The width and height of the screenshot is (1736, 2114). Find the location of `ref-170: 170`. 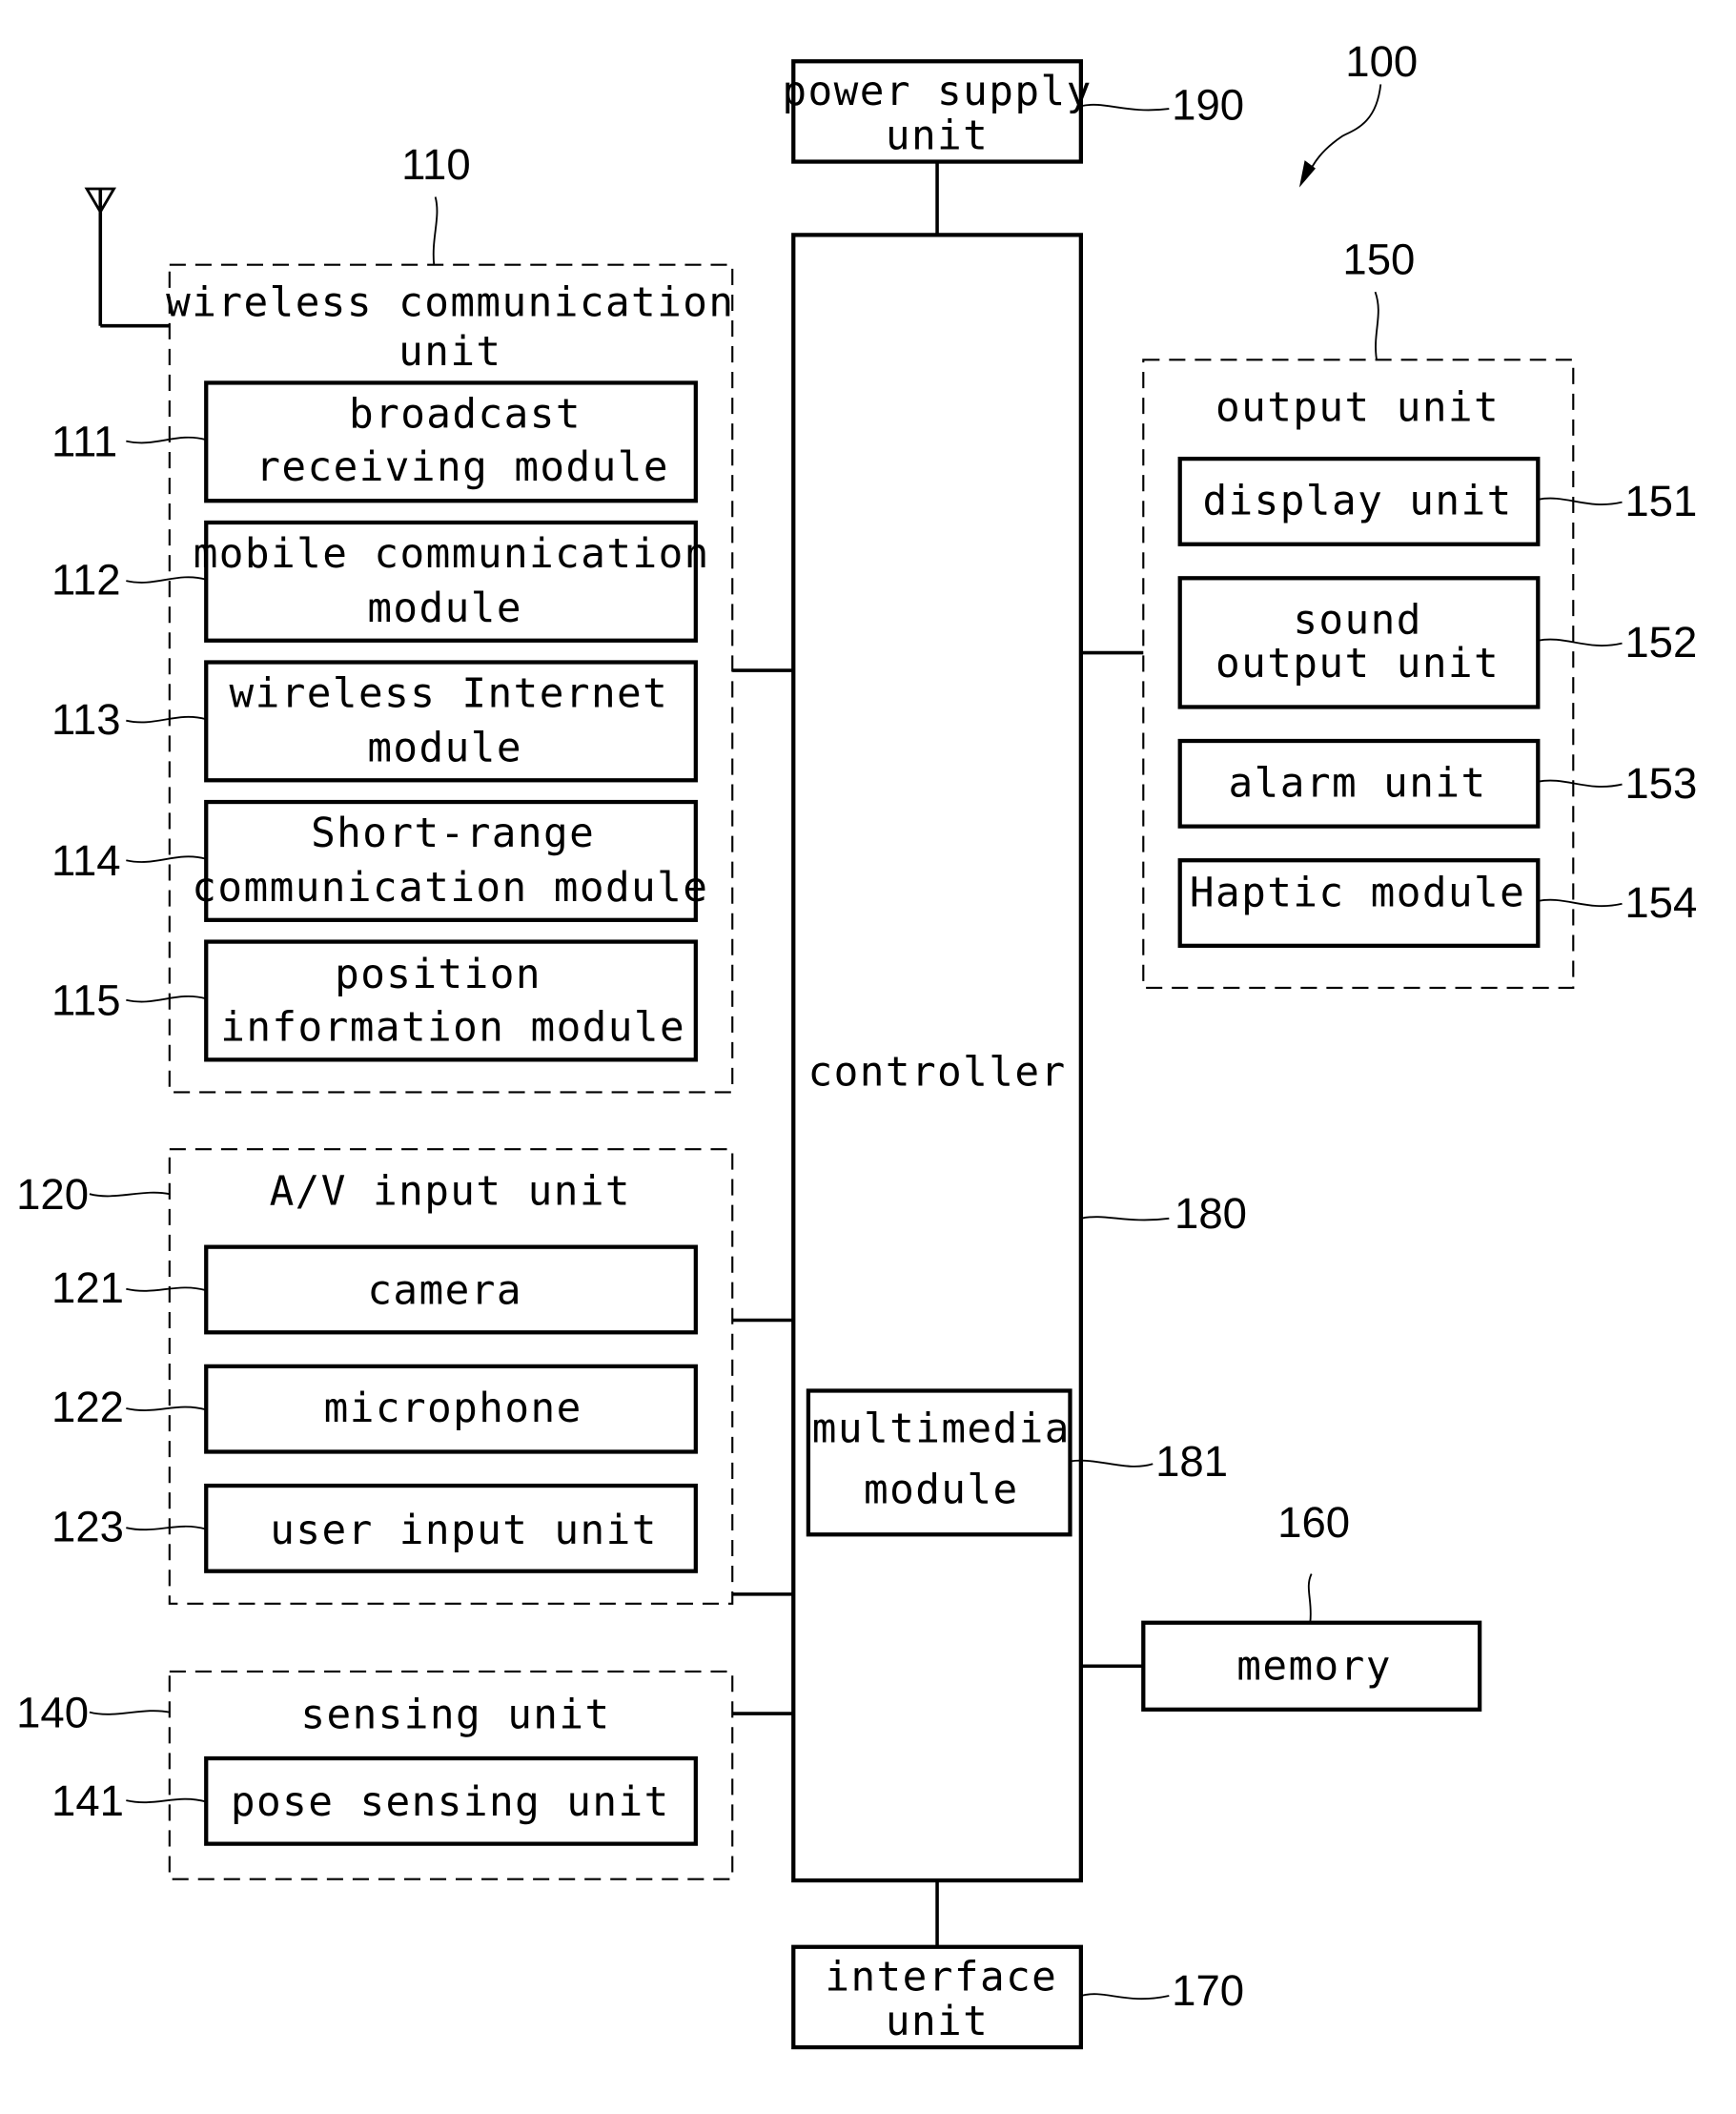

ref-170: 170 is located at coordinates (1208, 1990).